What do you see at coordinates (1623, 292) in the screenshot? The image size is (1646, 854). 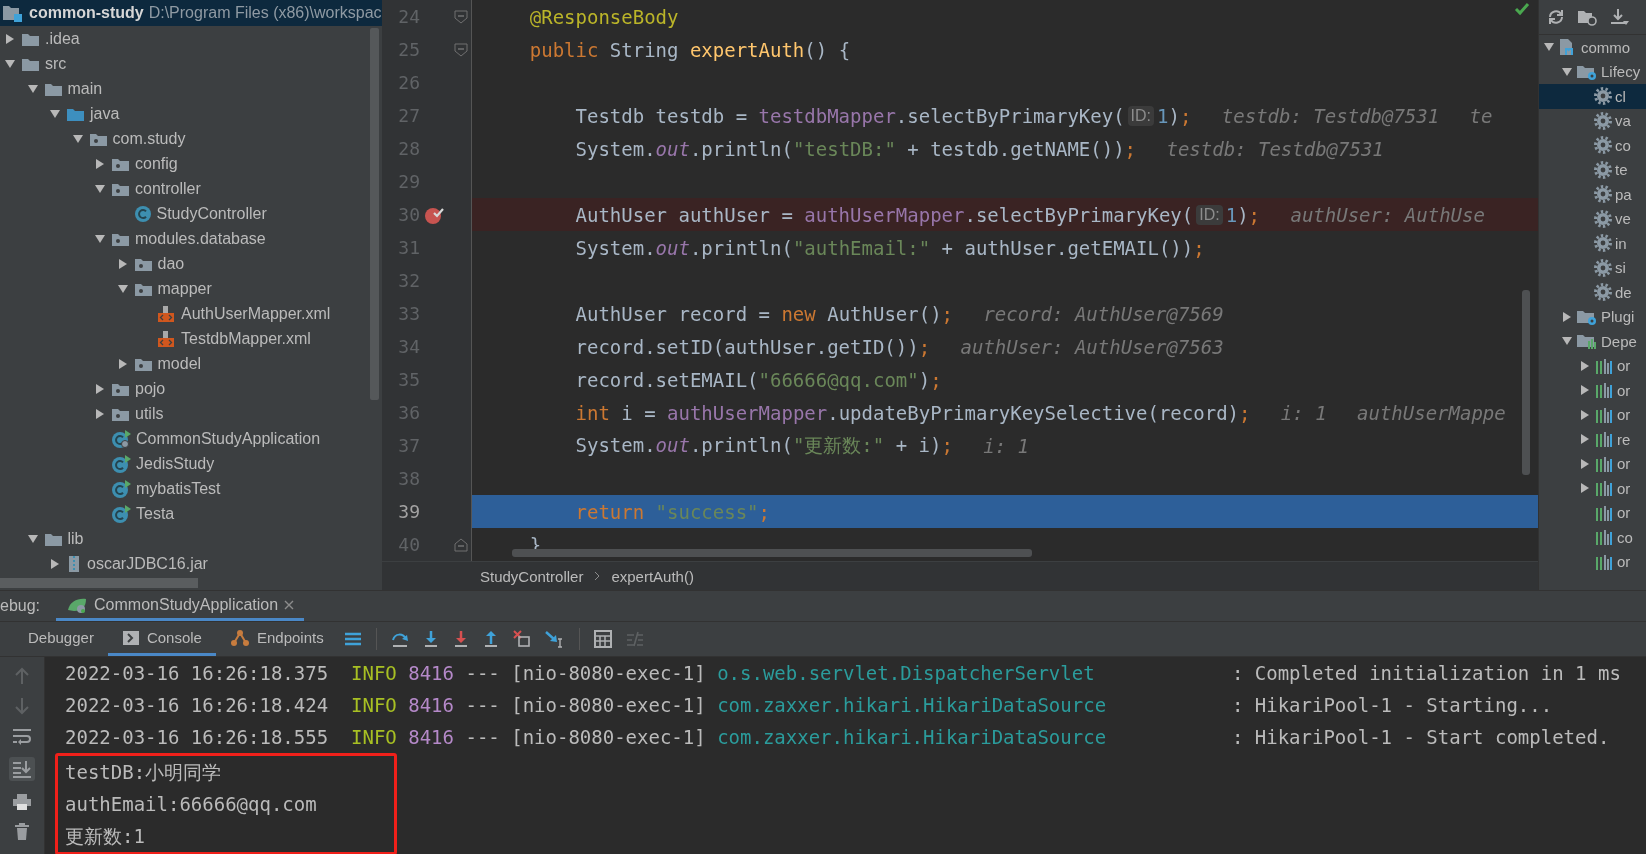 I see `tree-item: de` at bounding box center [1623, 292].